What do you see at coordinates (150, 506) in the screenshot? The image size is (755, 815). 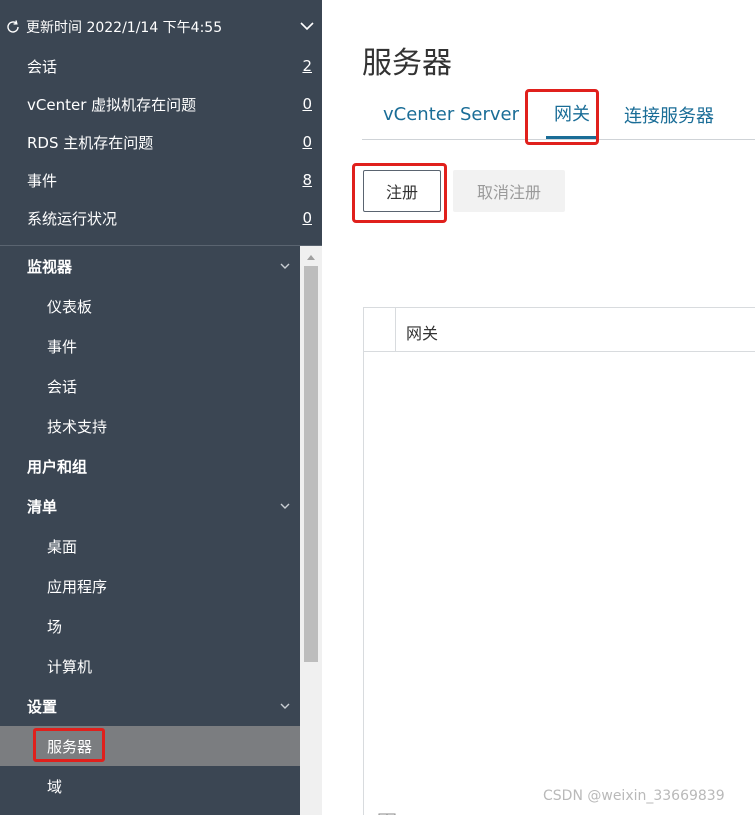 I see `nav-section-inventory: 清单` at bounding box center [150, 506].